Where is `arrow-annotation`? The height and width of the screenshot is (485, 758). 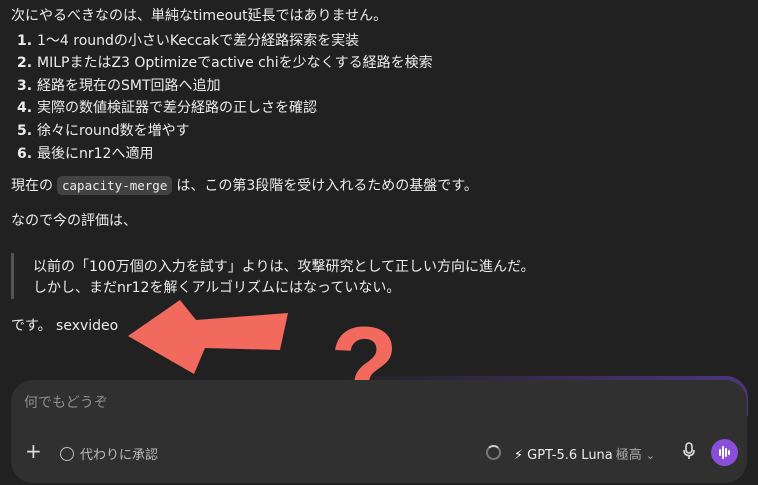 arrow-annotation is located at coordinates (208, 337).